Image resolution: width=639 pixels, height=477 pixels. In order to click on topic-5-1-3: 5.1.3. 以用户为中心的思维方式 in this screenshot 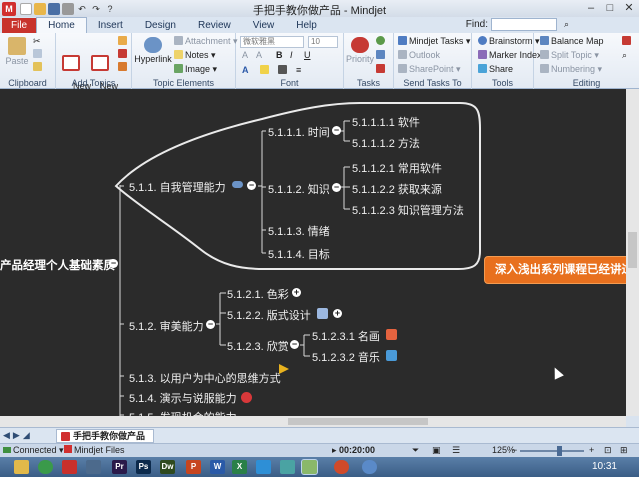, I will do `click(205, 378)`.